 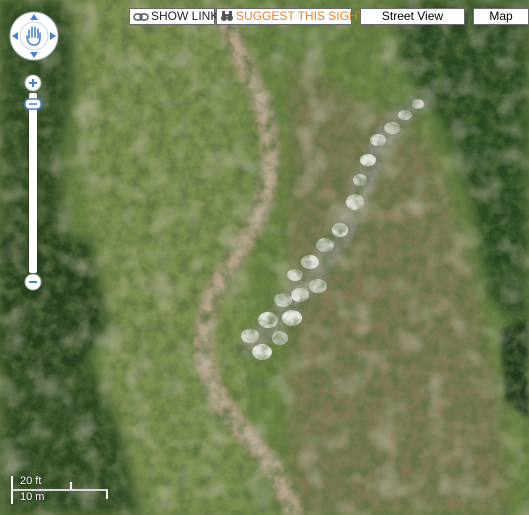 What do you see at coordinates (300, 16) in the screenshot?
I see `suggest-sight-label: SUGGEST THIS SIGHT` at bounding box center [300, 16].